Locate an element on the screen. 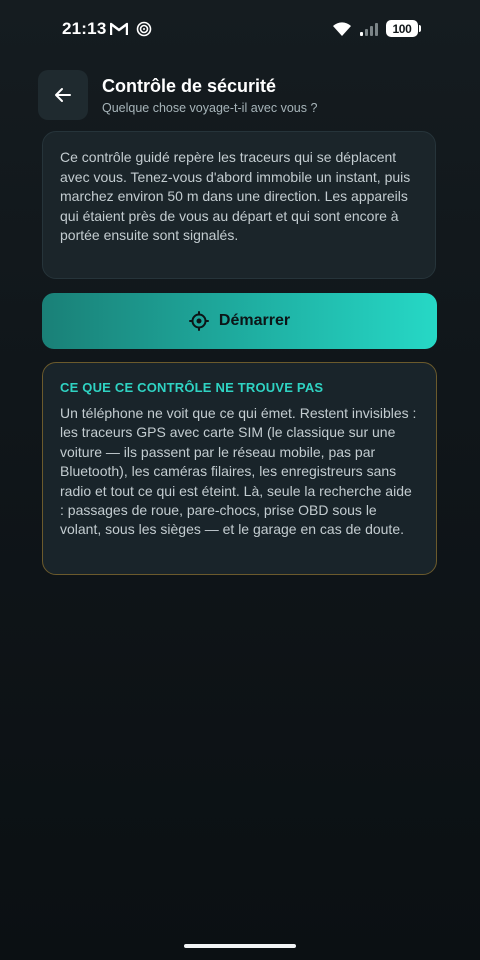  page-title: Contrôle de sécurité is located at coordinates (189, 86).